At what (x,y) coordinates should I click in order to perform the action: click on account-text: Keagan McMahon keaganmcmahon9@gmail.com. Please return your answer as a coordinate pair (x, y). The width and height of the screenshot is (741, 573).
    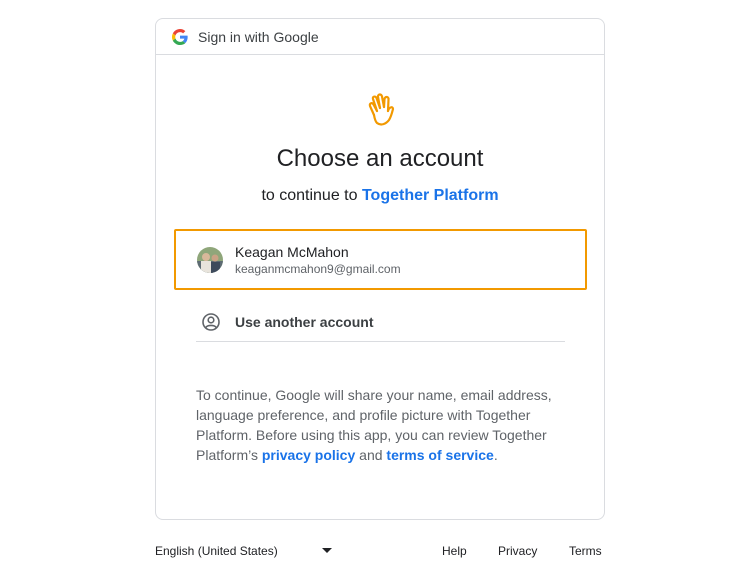
    Looking at the image, I should click on (318, 260).